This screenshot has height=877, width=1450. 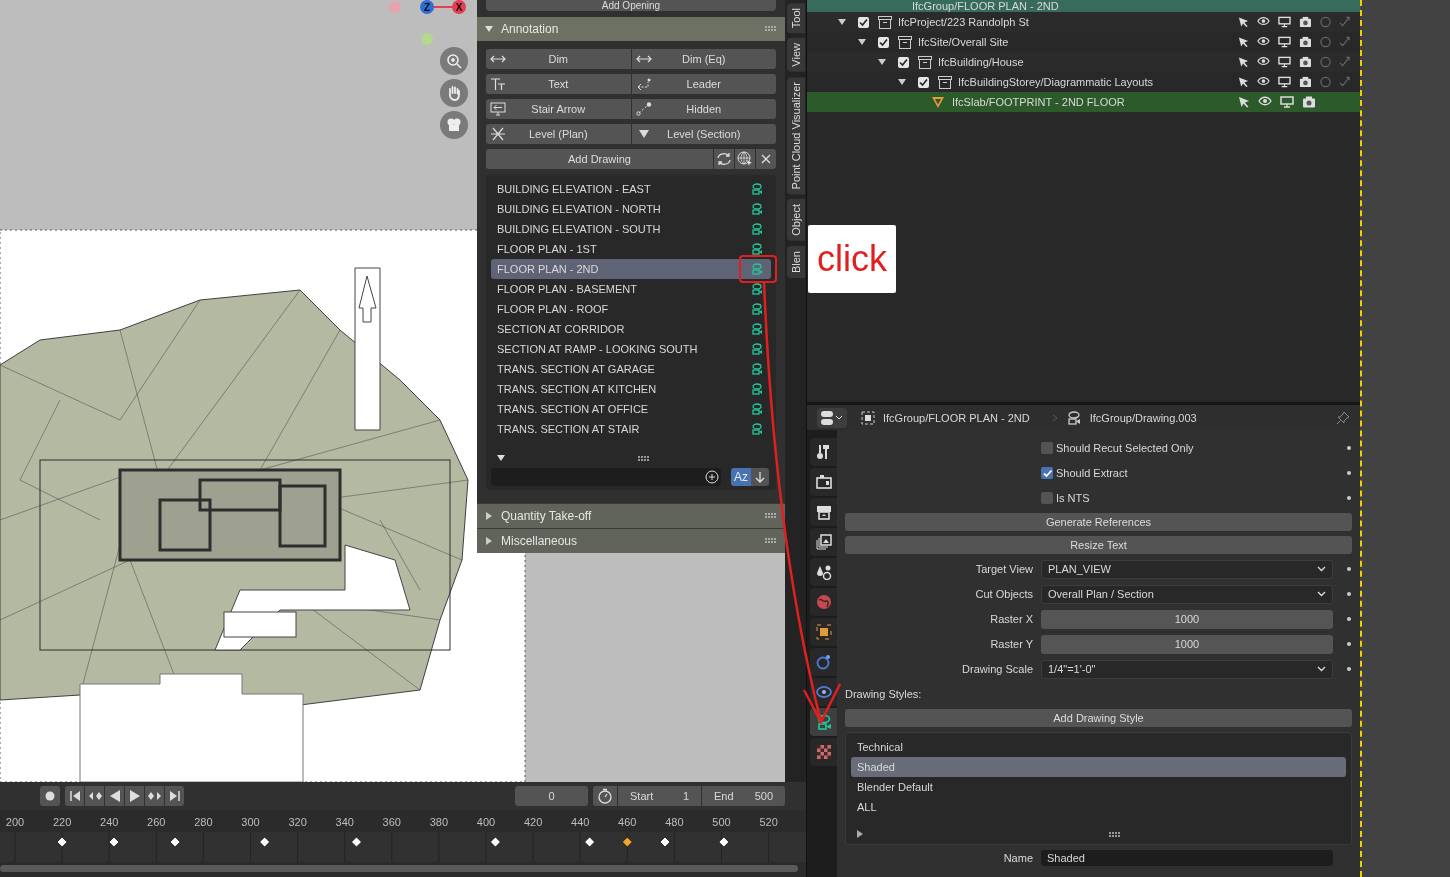 I want to click on sidebar-tab: Tool, so click(x=795, y=18).